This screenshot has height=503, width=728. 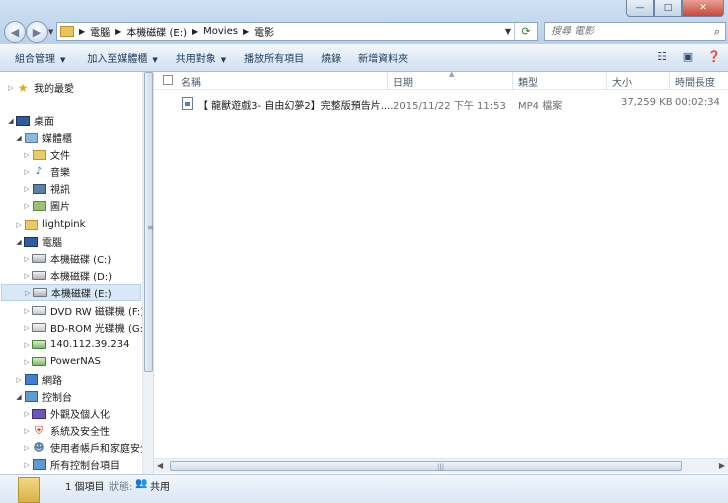 I want to click on nav-item-appearance: ▷ 外觀及個人化, so click(x=66, y=413).